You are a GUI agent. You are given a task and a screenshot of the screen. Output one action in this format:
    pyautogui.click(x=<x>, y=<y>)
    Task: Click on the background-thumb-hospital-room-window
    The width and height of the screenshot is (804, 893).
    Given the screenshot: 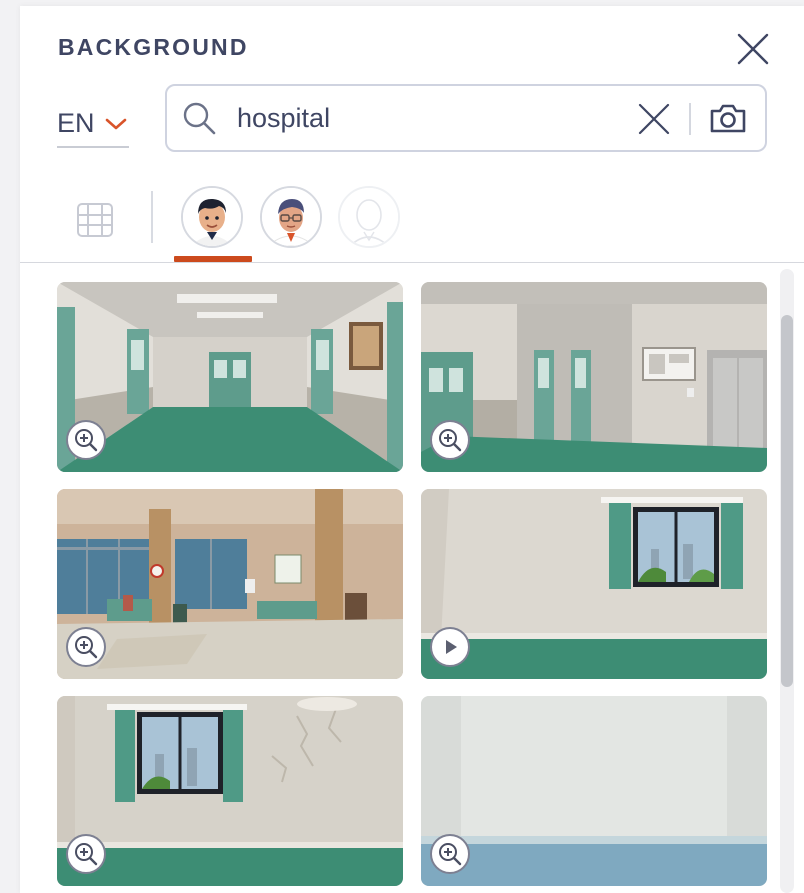 What is the action you would take?
    pyautogui.click(x=594, y=584)
    